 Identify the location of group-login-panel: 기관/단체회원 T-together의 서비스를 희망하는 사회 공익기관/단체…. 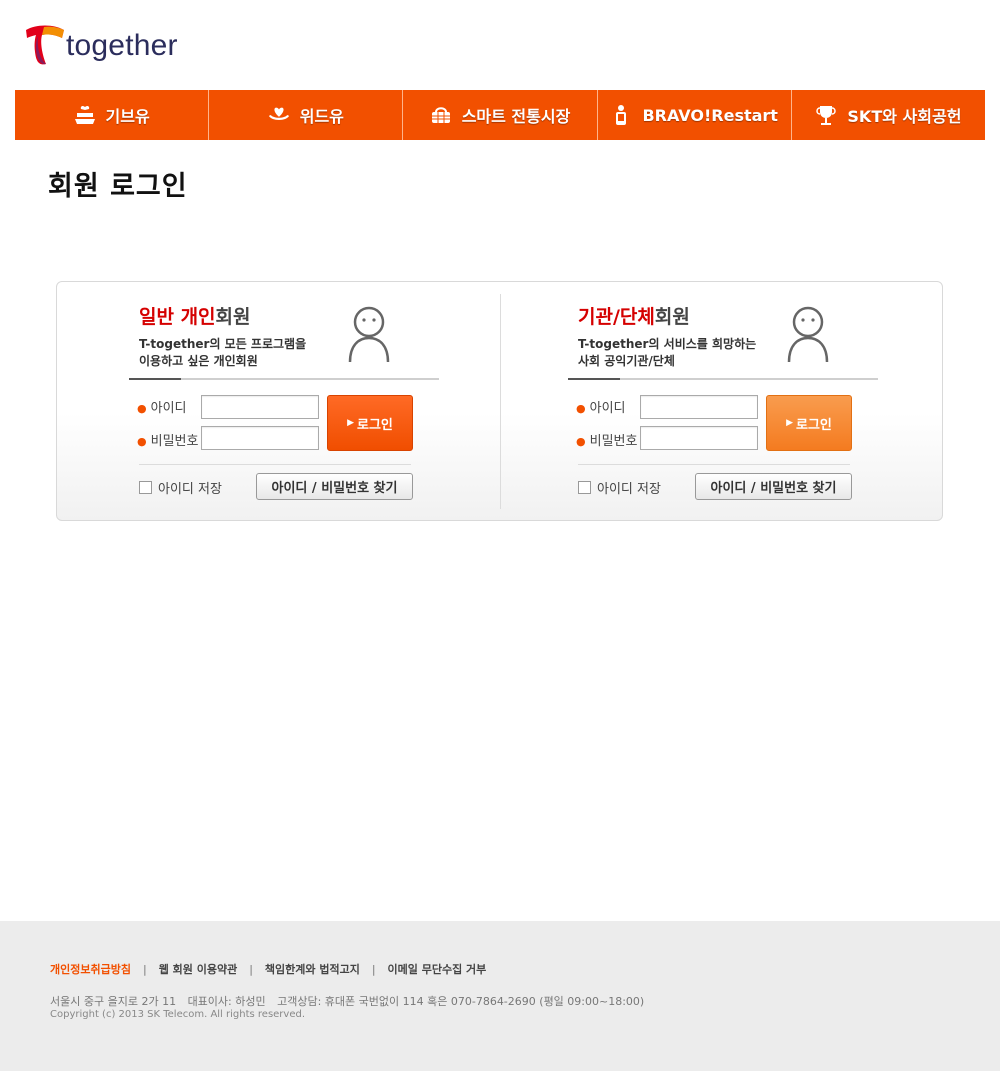
(733, 401).